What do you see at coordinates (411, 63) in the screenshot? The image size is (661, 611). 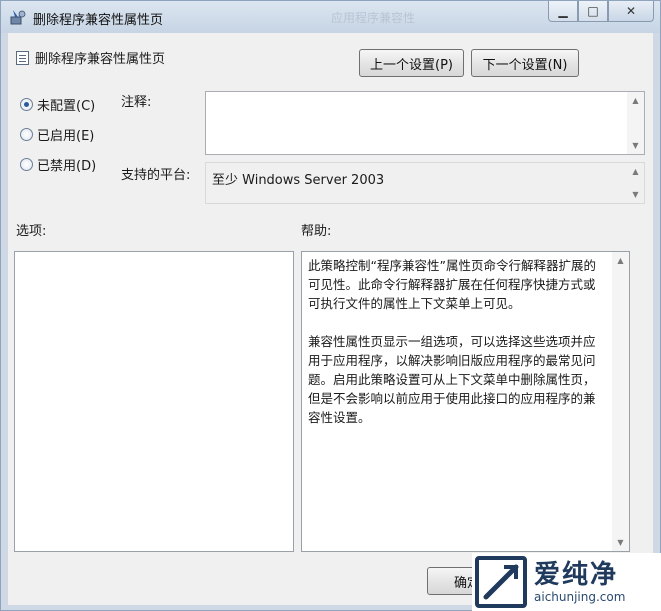 I see `previous-setting-button: 上一个设置(P)` at bounding box center [411, 63].